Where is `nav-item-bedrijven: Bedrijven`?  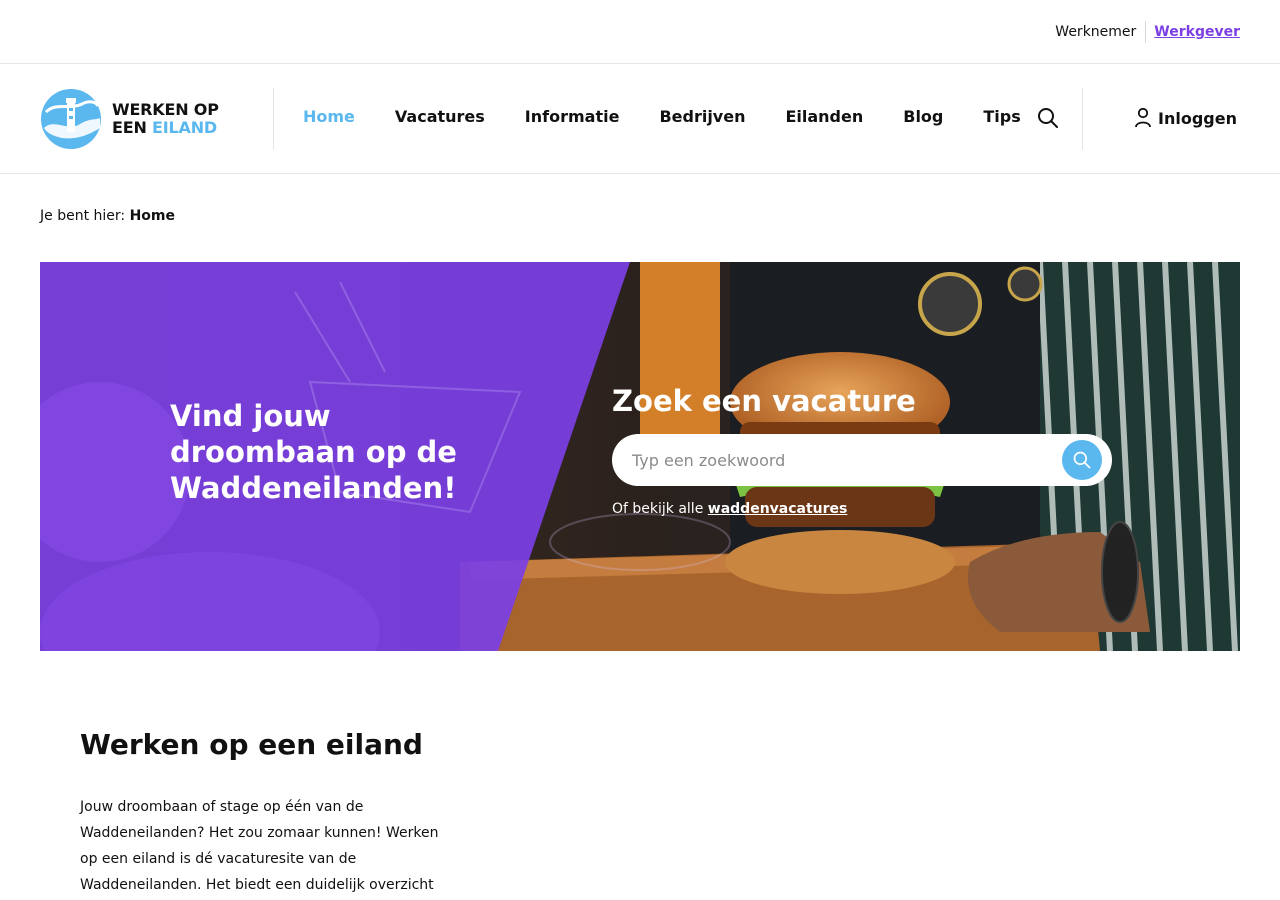
nav-item-bedrijven: Bedrijven is located at coordinates (702, 116).